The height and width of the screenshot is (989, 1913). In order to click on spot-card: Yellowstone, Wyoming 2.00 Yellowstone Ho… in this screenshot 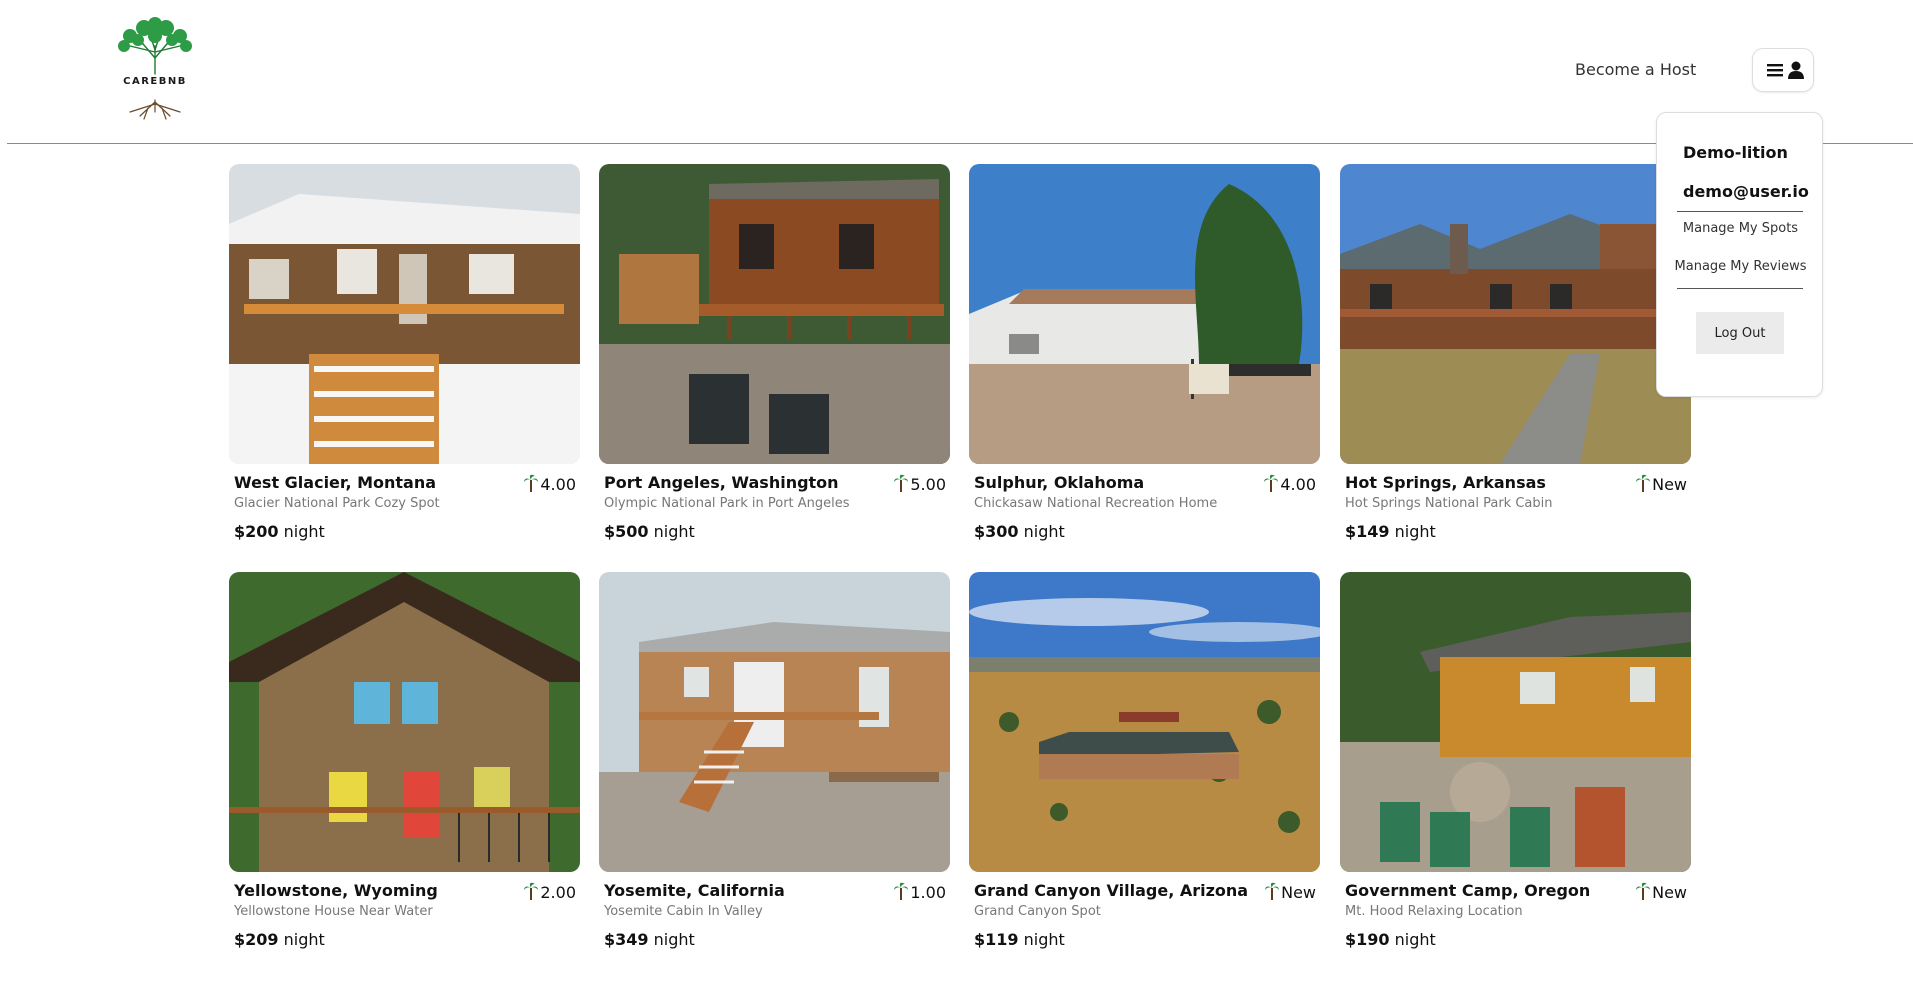, I will do `click(404, 760)`.